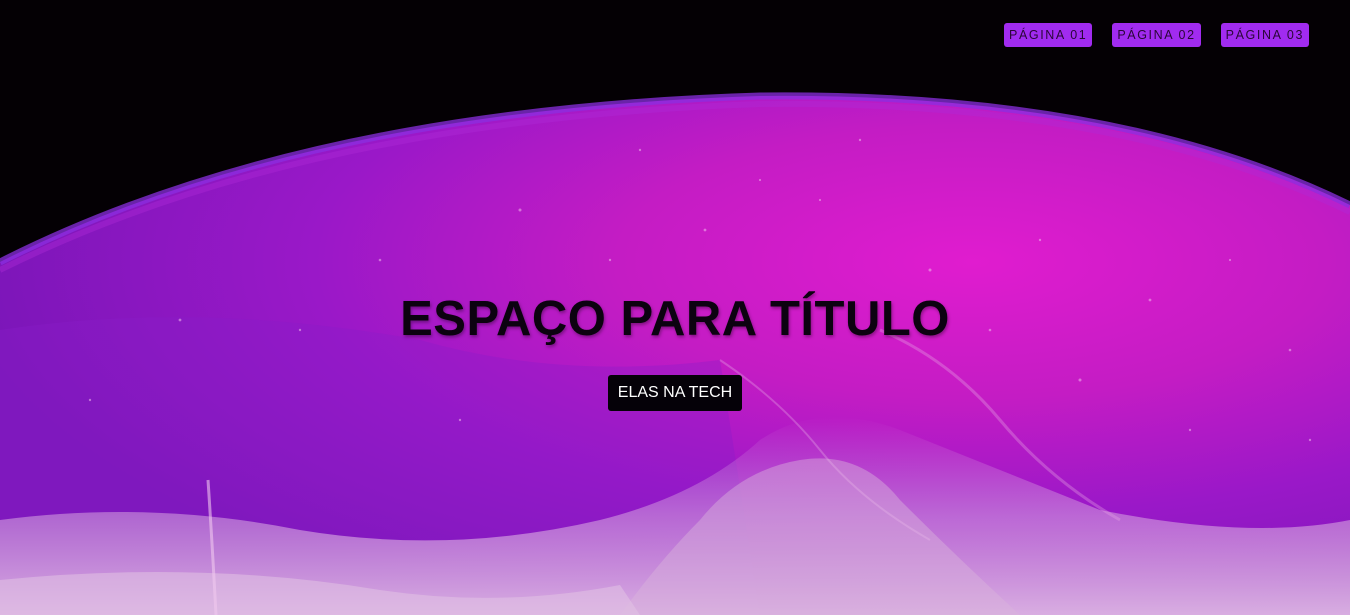 This screenshot has height=615, width=1350. I want to click on nav-pagina-02-button: PÁGINA 02, so click(1156, 35).